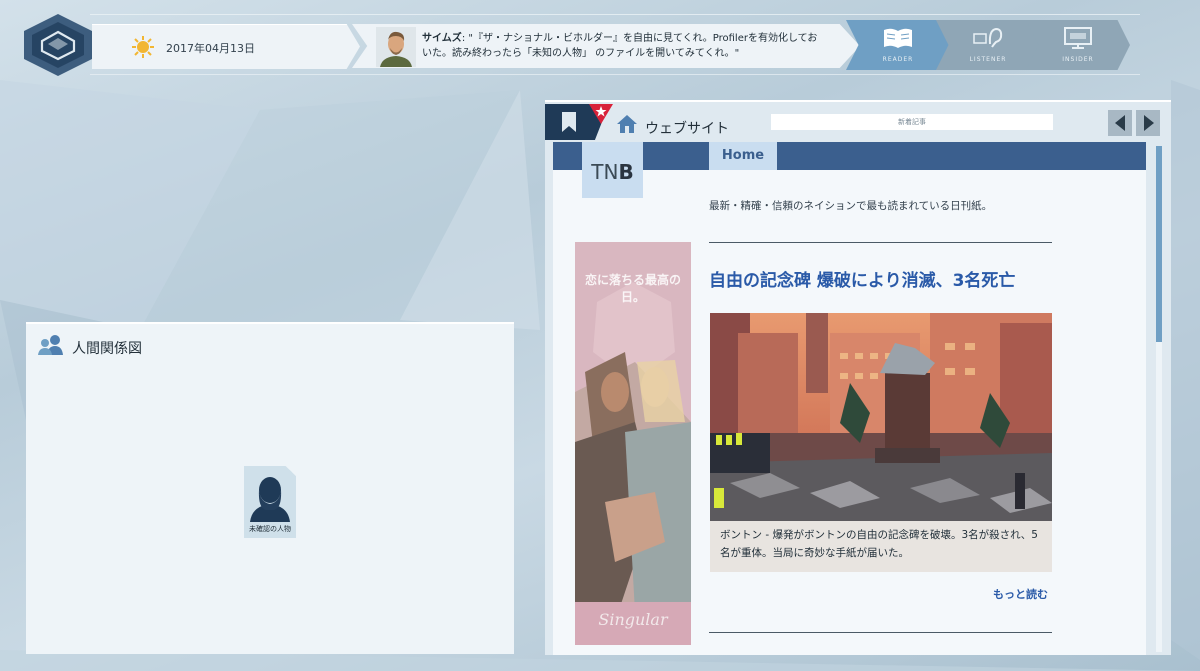 This screenshot has width=1200, height=671. I want to click on unknown-person-card: 未確認の人物, so click(270, 502).